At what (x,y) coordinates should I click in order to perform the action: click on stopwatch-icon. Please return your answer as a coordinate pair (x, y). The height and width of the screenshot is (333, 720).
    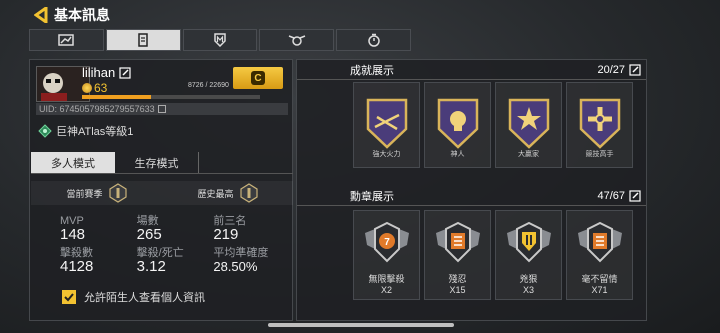
    Looking at the image, I should click on (373, 40).